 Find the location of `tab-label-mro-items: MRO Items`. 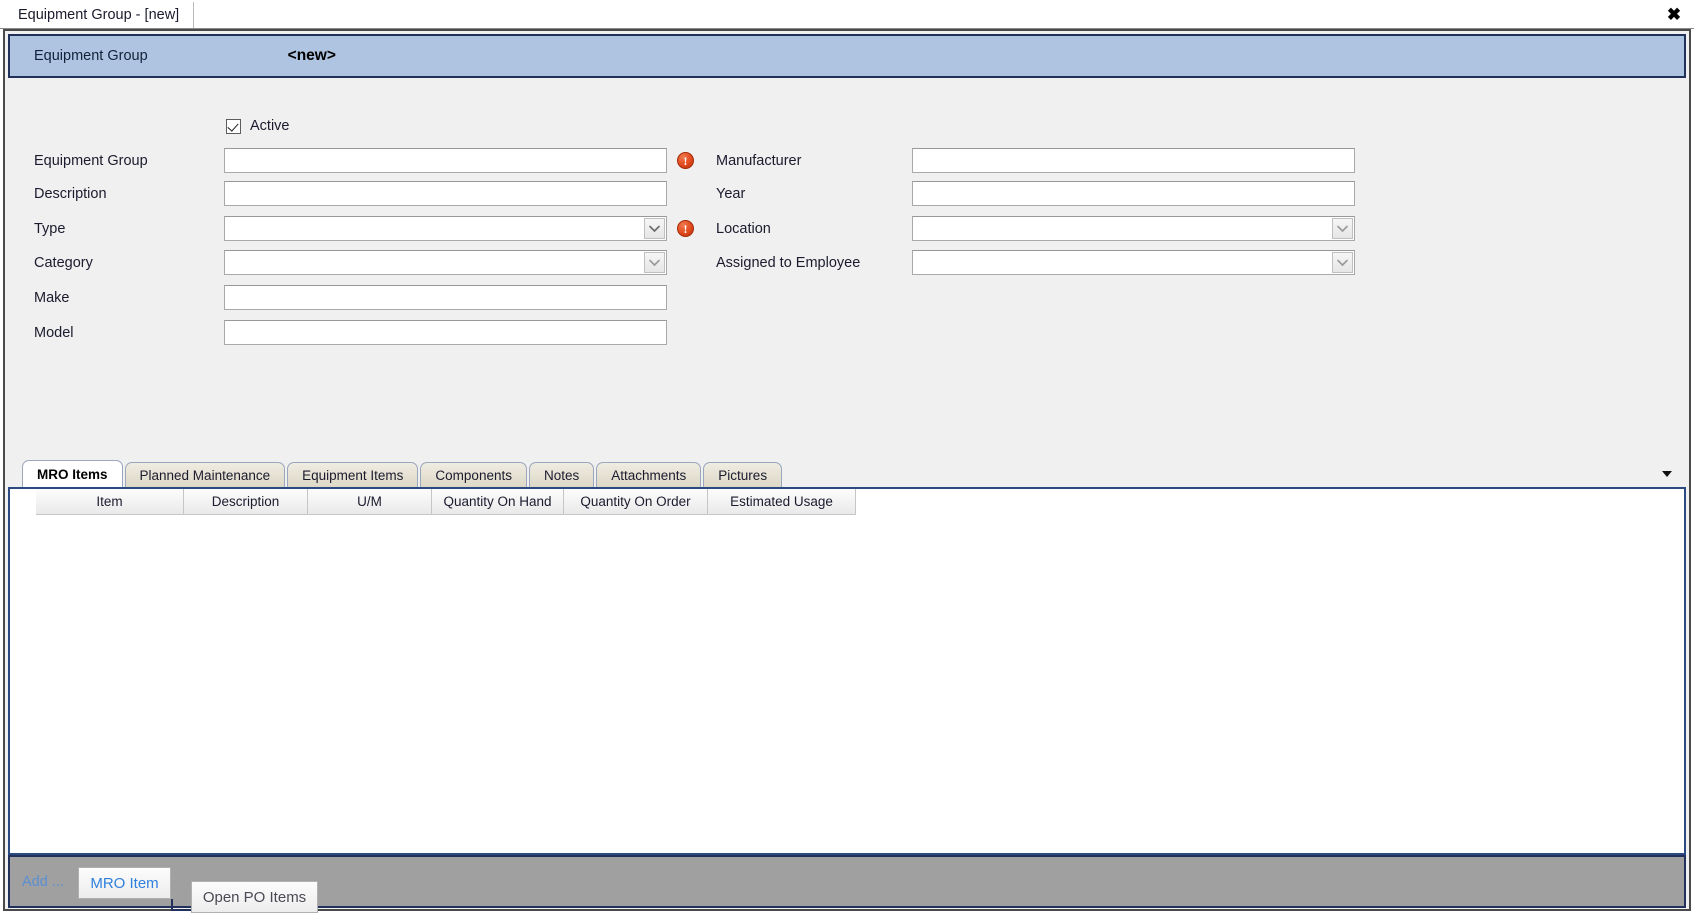

tab-label-mro-items: MRO Items is located at coordinates (72, 474).